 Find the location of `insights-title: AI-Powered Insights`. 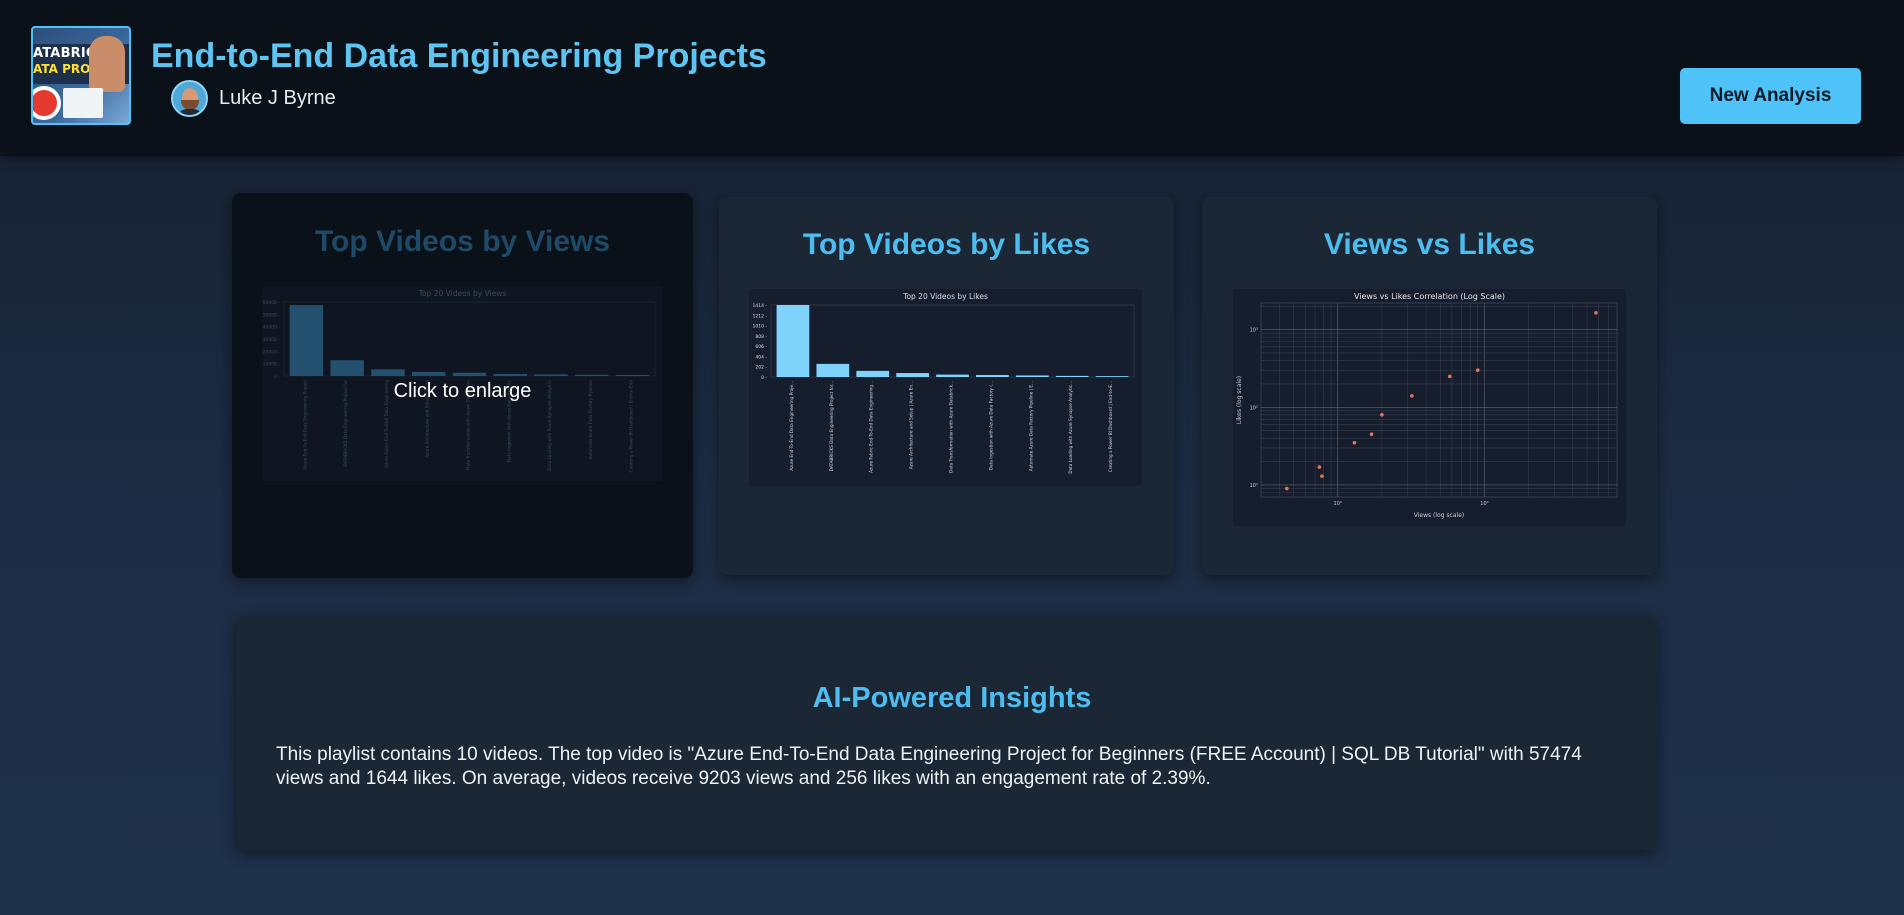

insights-title: AI-Powered Insights is located at coordinates (952, 698).